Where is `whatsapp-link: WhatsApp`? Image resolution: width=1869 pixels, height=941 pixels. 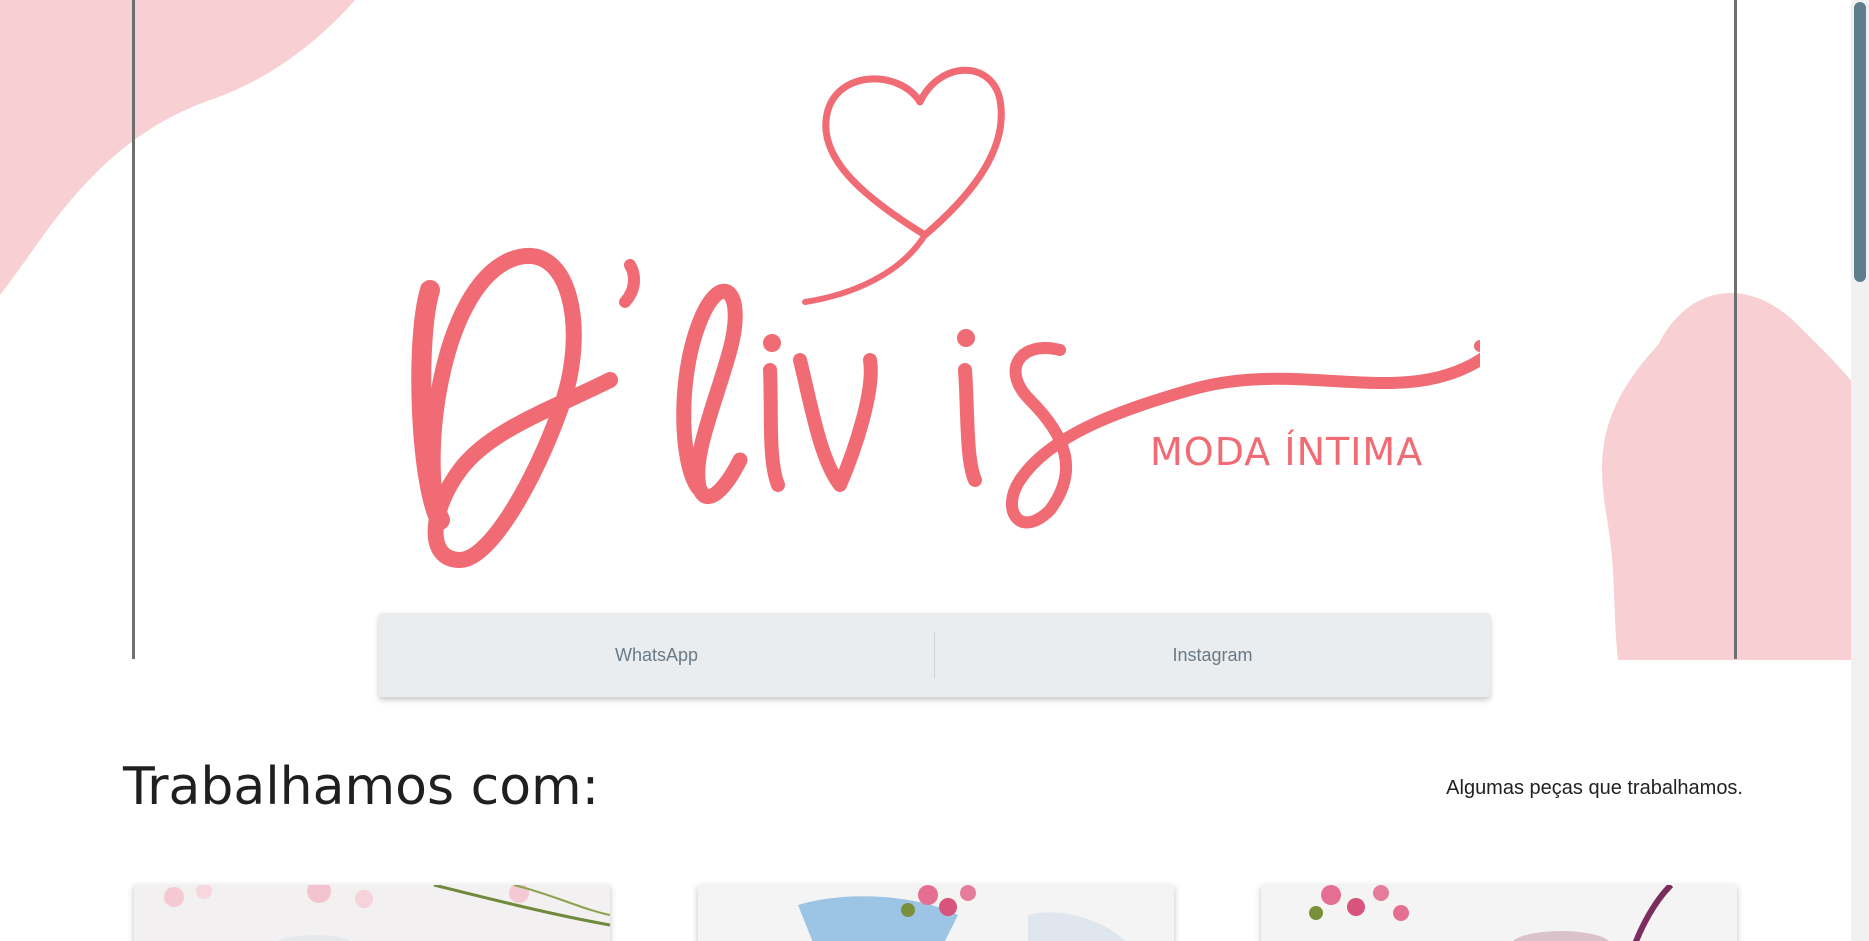
whatsapp-link: WhatsApp is located at coordinates (656, 655).